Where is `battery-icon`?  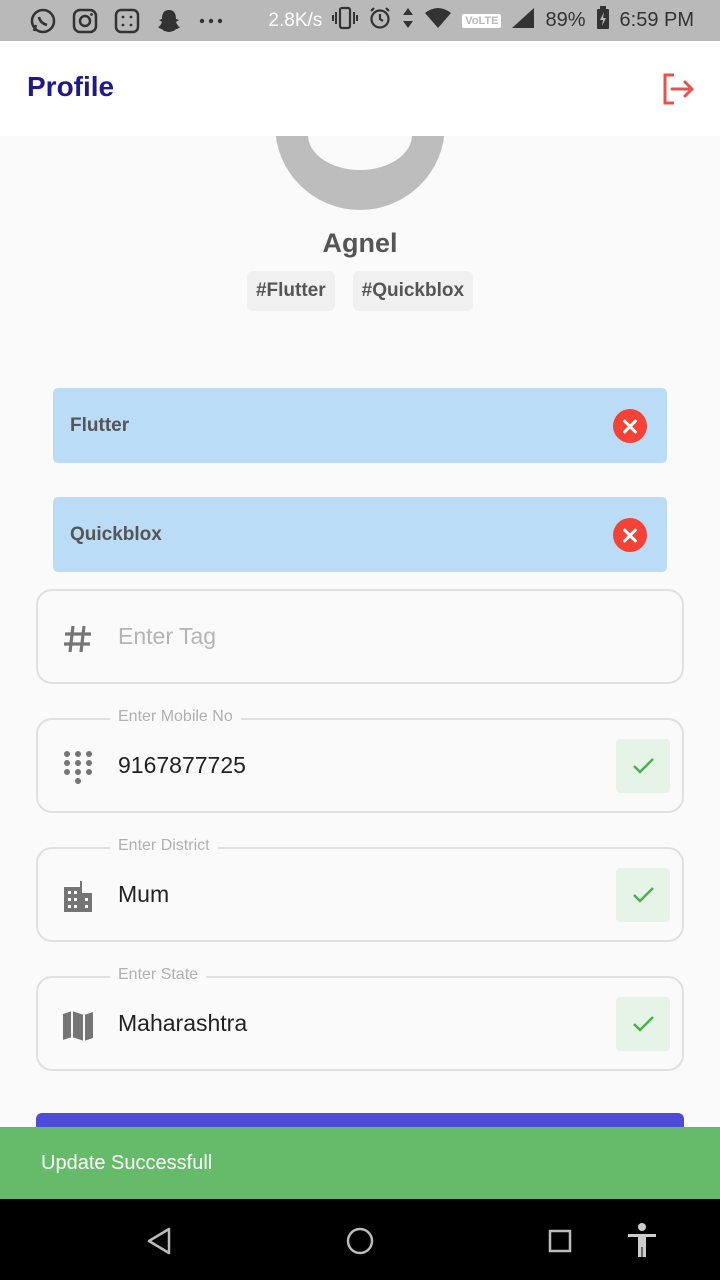 battery-icon is located at coordinates (603, 20).